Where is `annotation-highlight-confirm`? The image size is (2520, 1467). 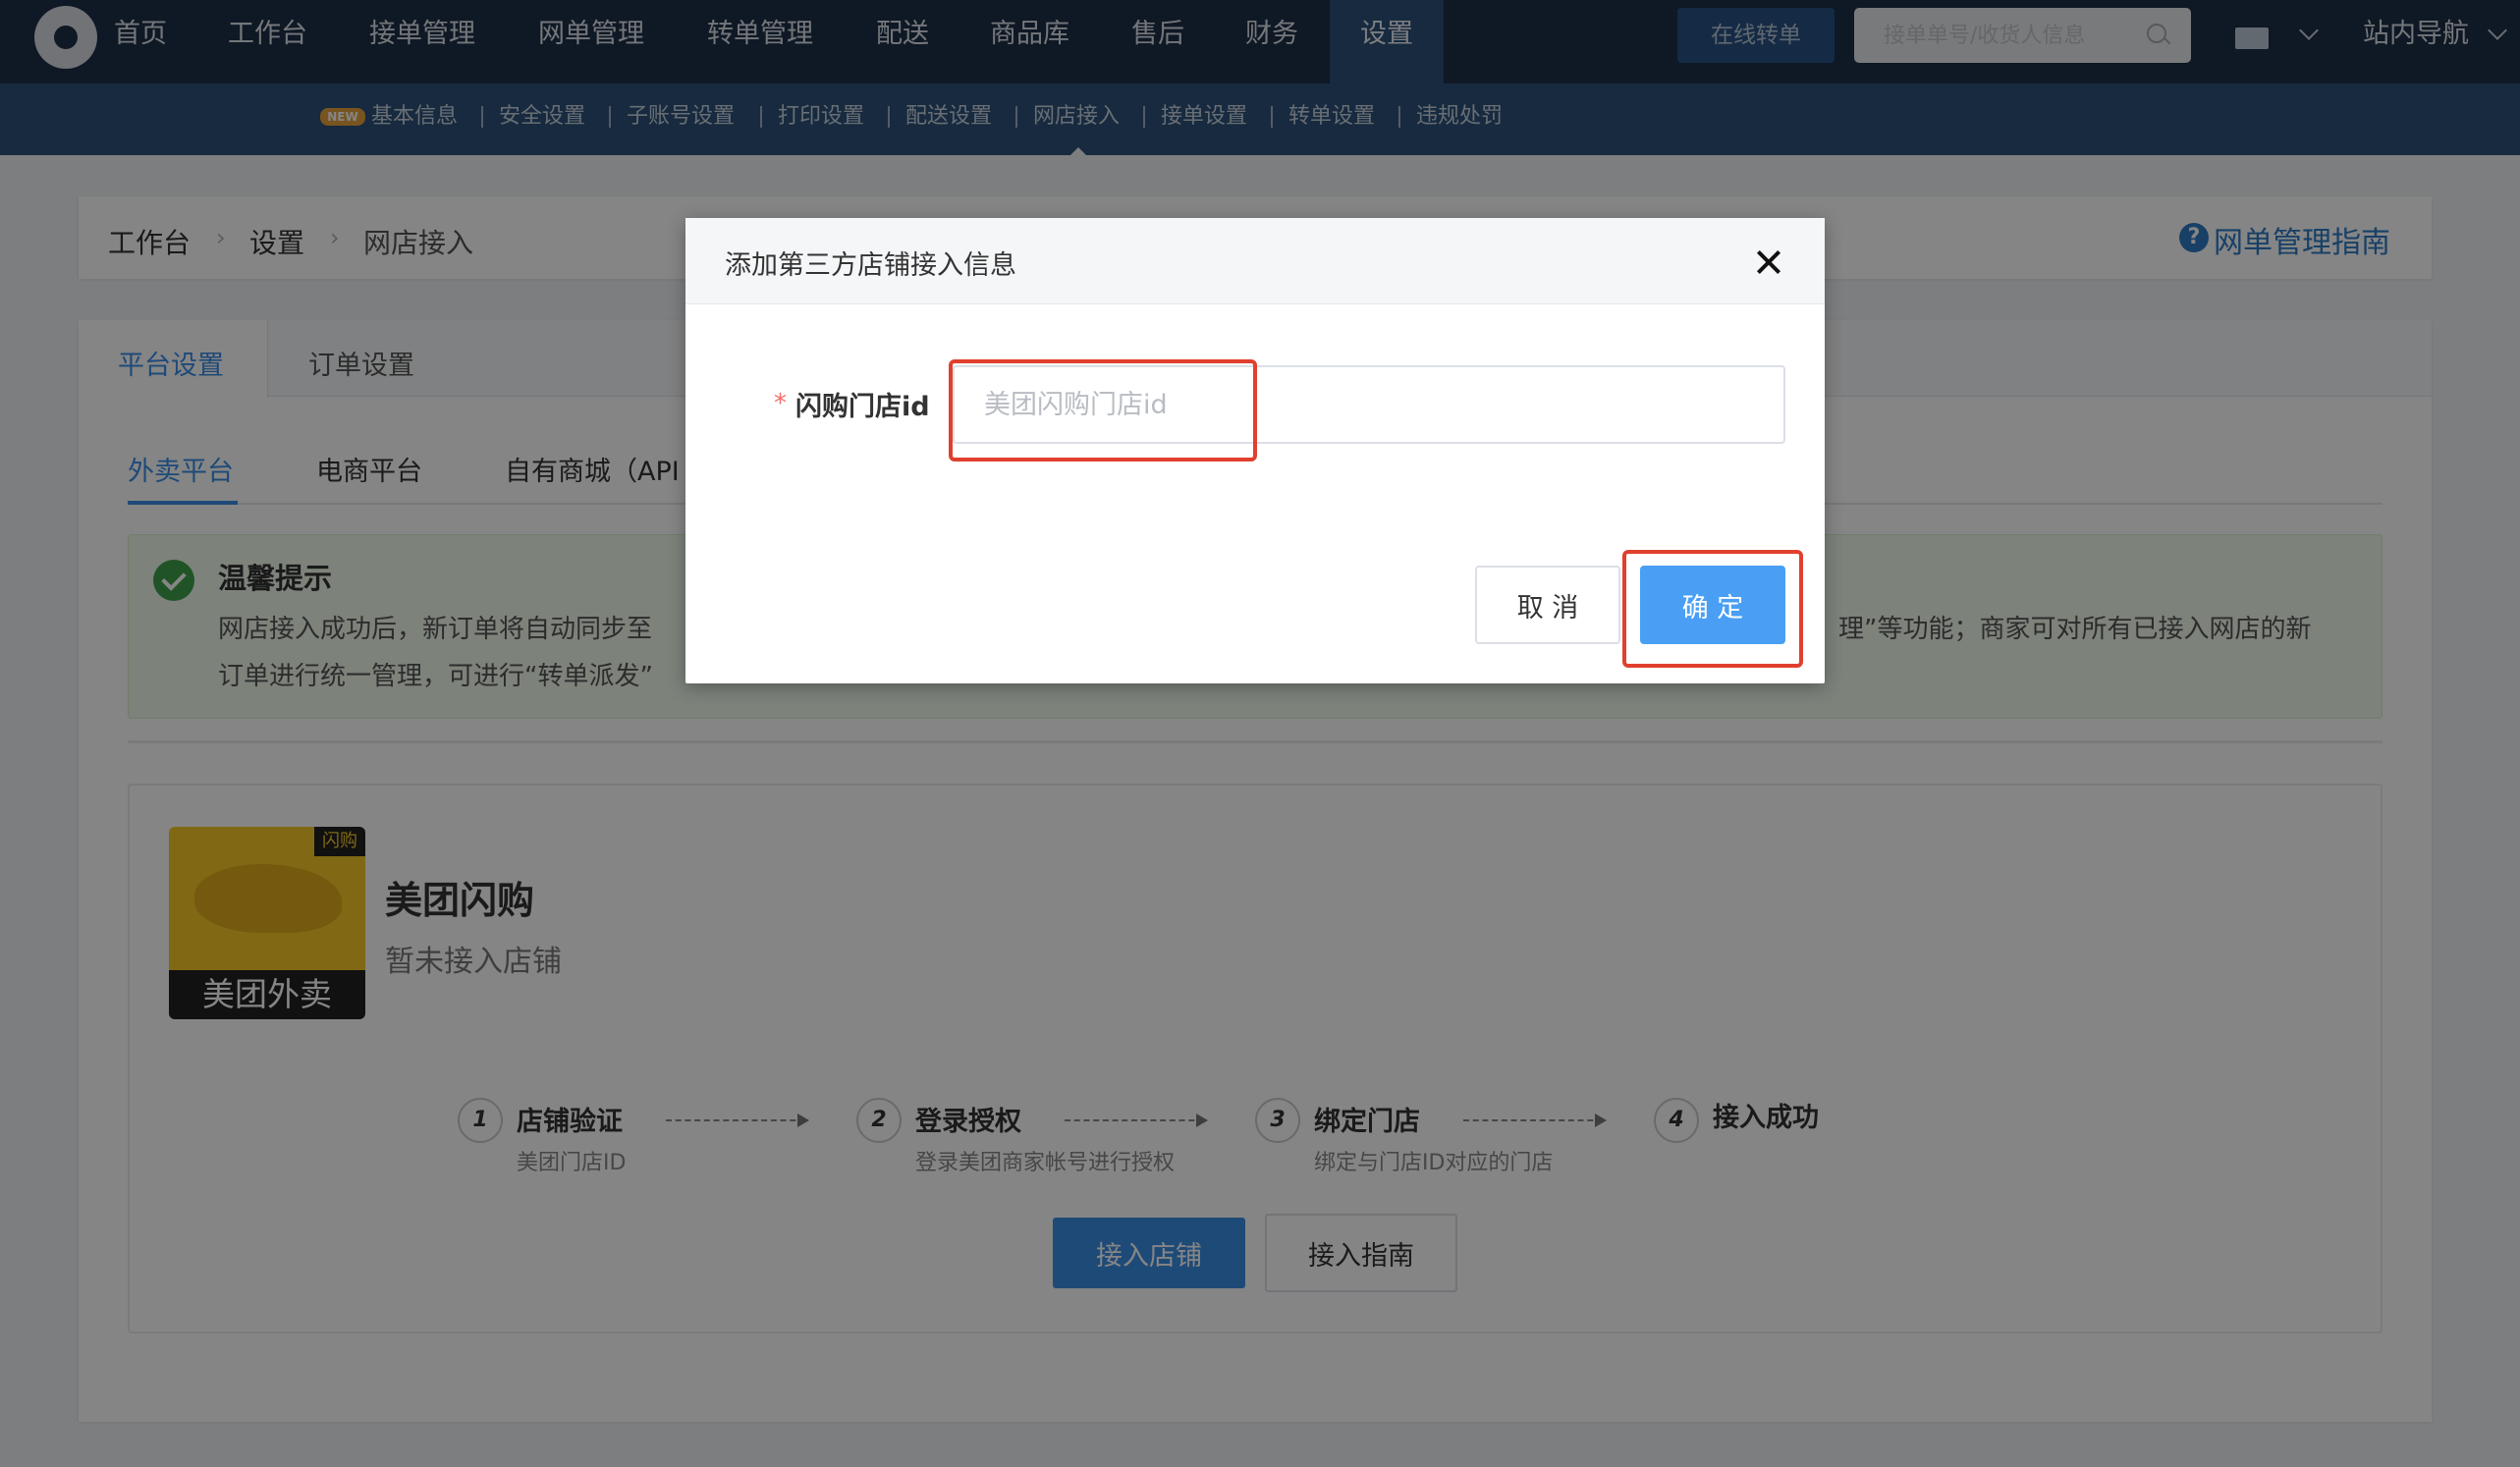 annotation-highlight-confirm is located at coordinates (1712, 609).